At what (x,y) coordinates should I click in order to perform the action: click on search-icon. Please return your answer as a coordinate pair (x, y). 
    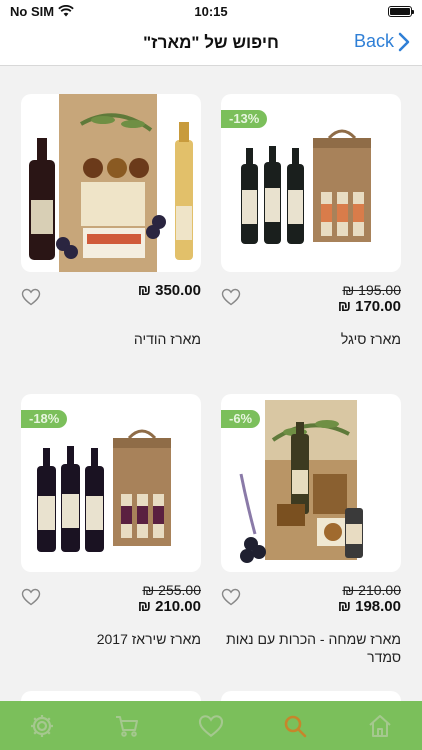
    Looking at the image, I should click on (296, 726).